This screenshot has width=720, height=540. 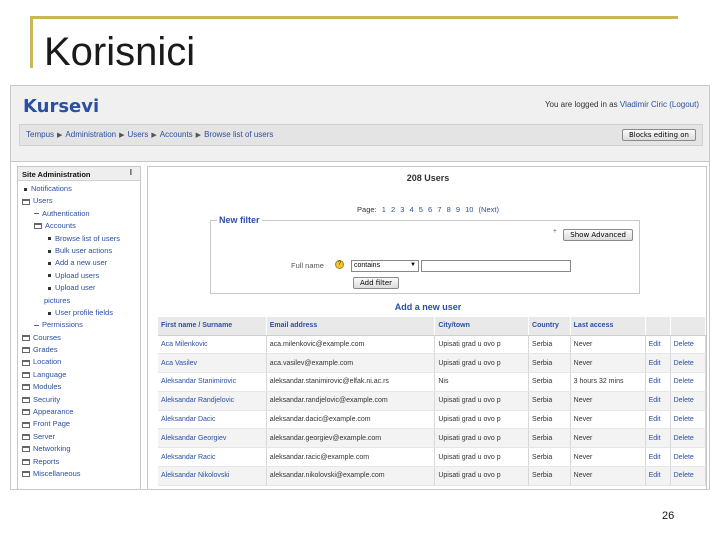 I want to click on show-advanced-button: Show Advanced, so click(x=598, y=235).